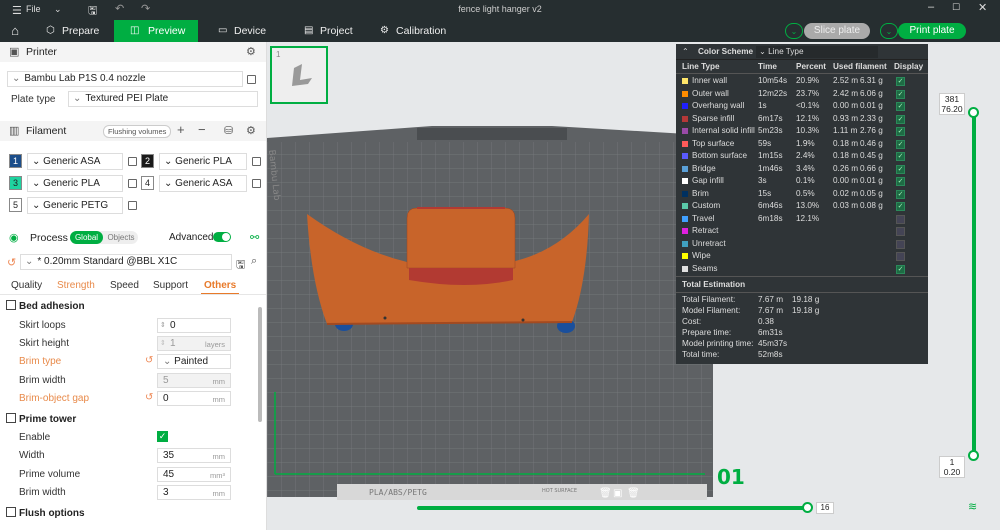  I want to click on subtab-strength: Strength, so click(76, 285).